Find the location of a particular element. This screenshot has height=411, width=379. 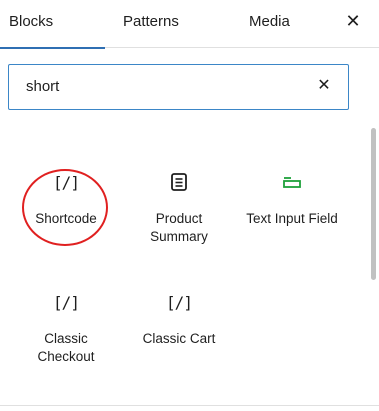

block-label: Text Input Field is located at coordinates (292, 218).